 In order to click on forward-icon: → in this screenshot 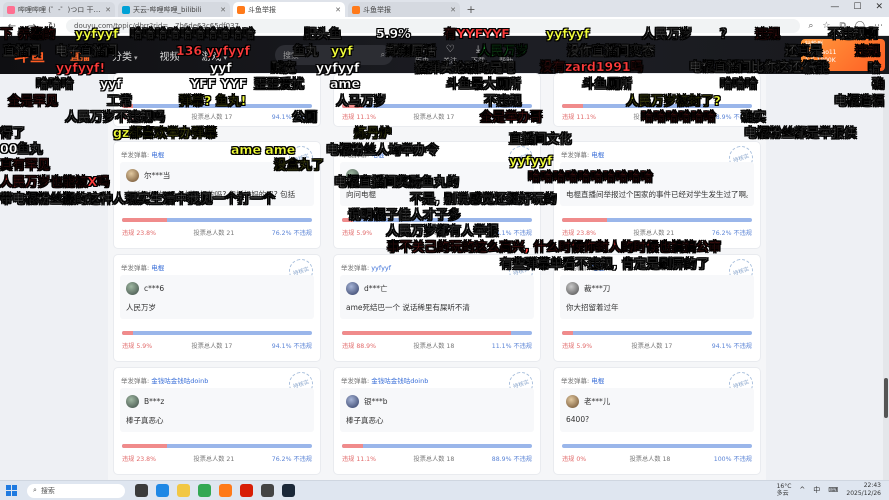, I will do `click(32, 26)`.